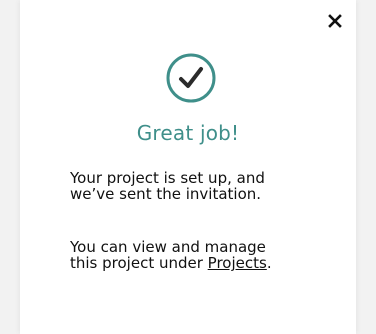 The height and width of the screenshot is (334, 376). What do you see at coordinates (139, 263) in the screenshot?
I see `manage-prefix: this project under` at bounding box center [139, 263].